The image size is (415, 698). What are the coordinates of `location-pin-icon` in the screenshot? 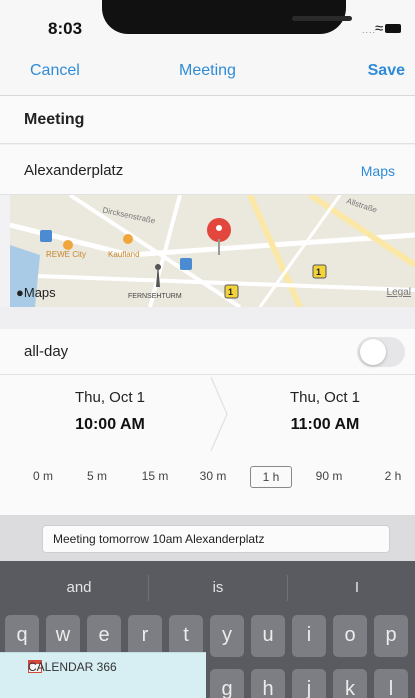 It's located at (219, 236).